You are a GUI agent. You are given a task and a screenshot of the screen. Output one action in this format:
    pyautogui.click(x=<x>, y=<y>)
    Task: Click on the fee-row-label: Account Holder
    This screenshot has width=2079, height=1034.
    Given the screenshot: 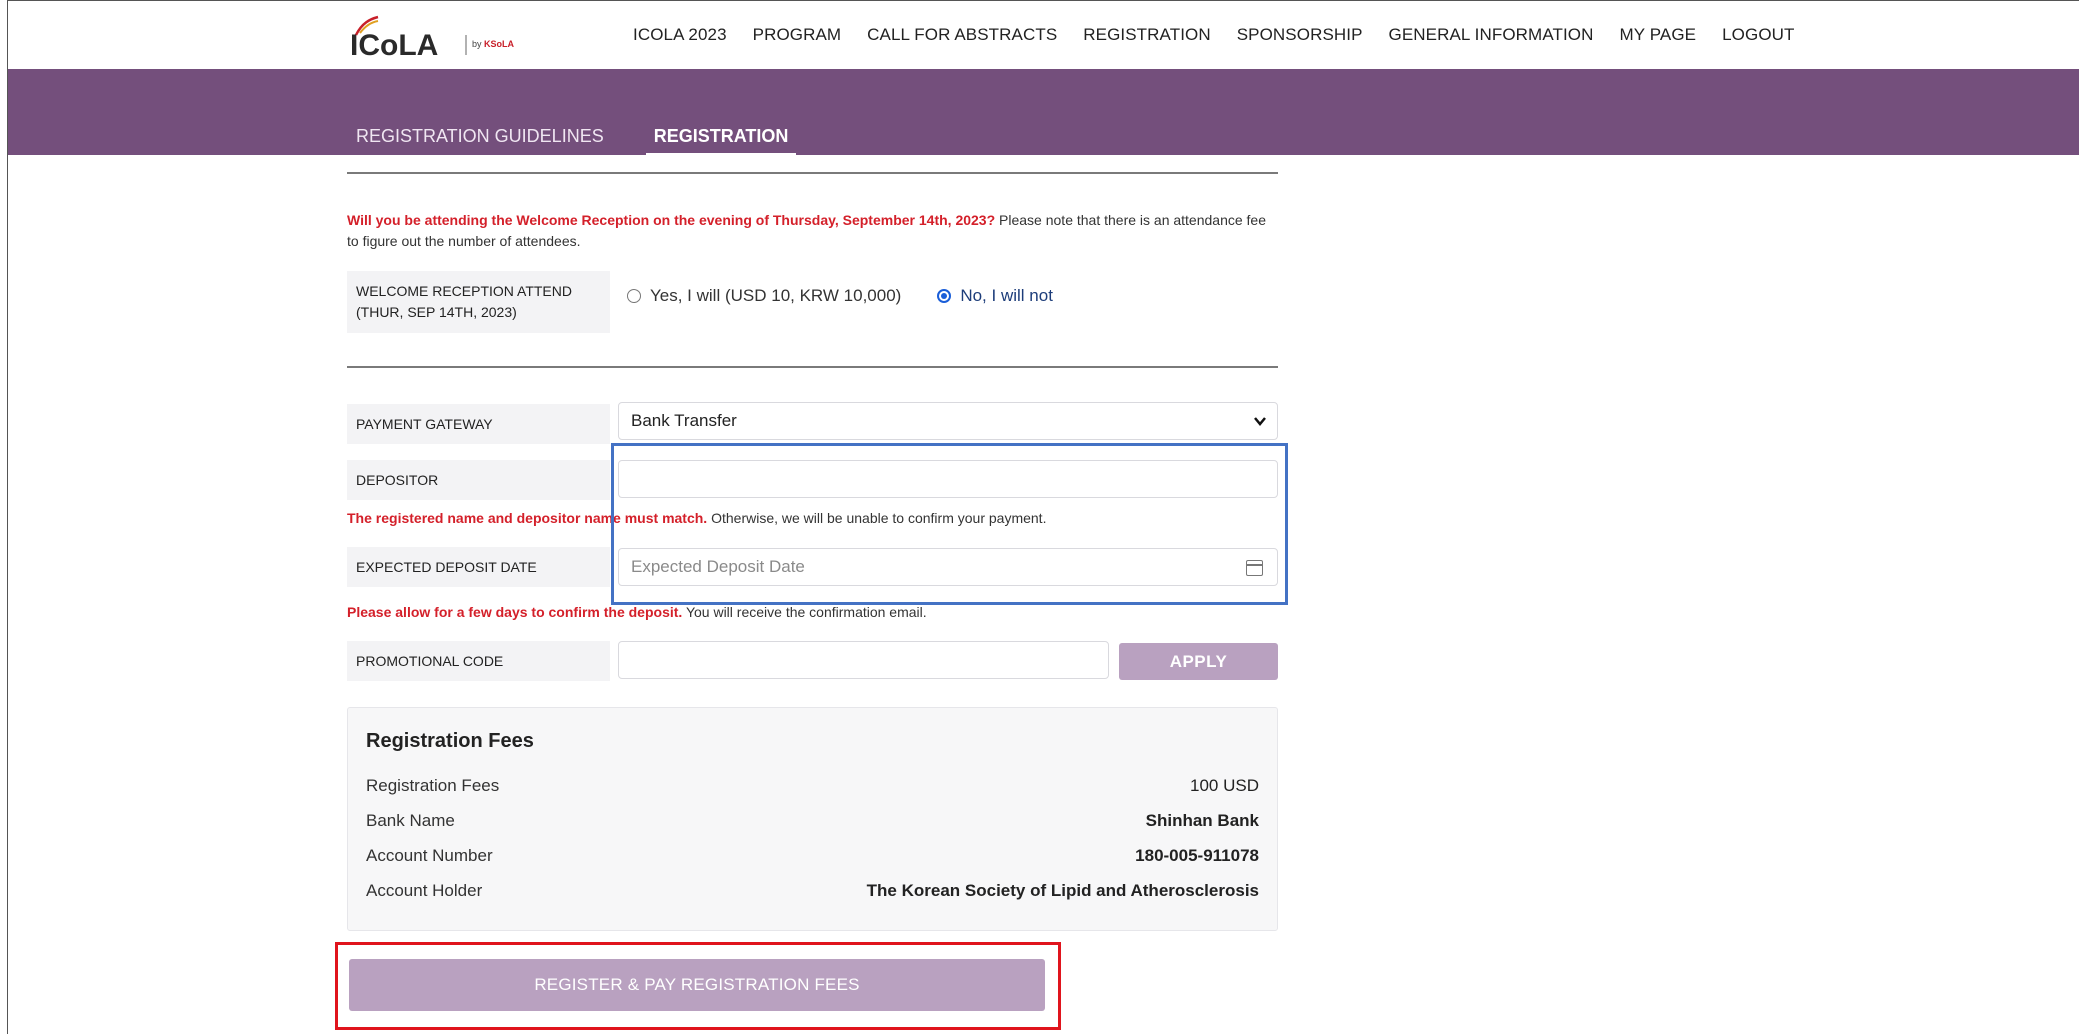 What is the action you would take?
    pyautogui.click(x=424, y=890)
    